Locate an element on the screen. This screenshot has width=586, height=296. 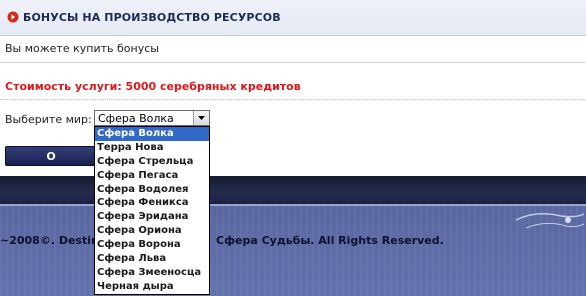
section-header: БОНУСЫ НА ПРОИЗВОДСТВО РЕСУРСОВ is located at coordinates (293, 18).